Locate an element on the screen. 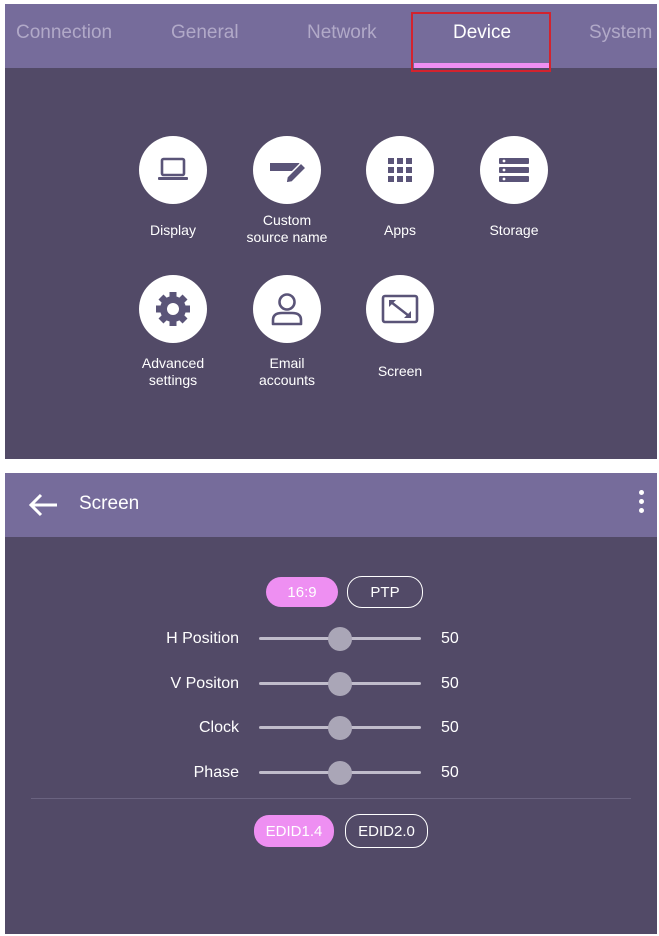 This screenshot has height=936, width=659. tab-network: Network is located at coordinates (342, 33).